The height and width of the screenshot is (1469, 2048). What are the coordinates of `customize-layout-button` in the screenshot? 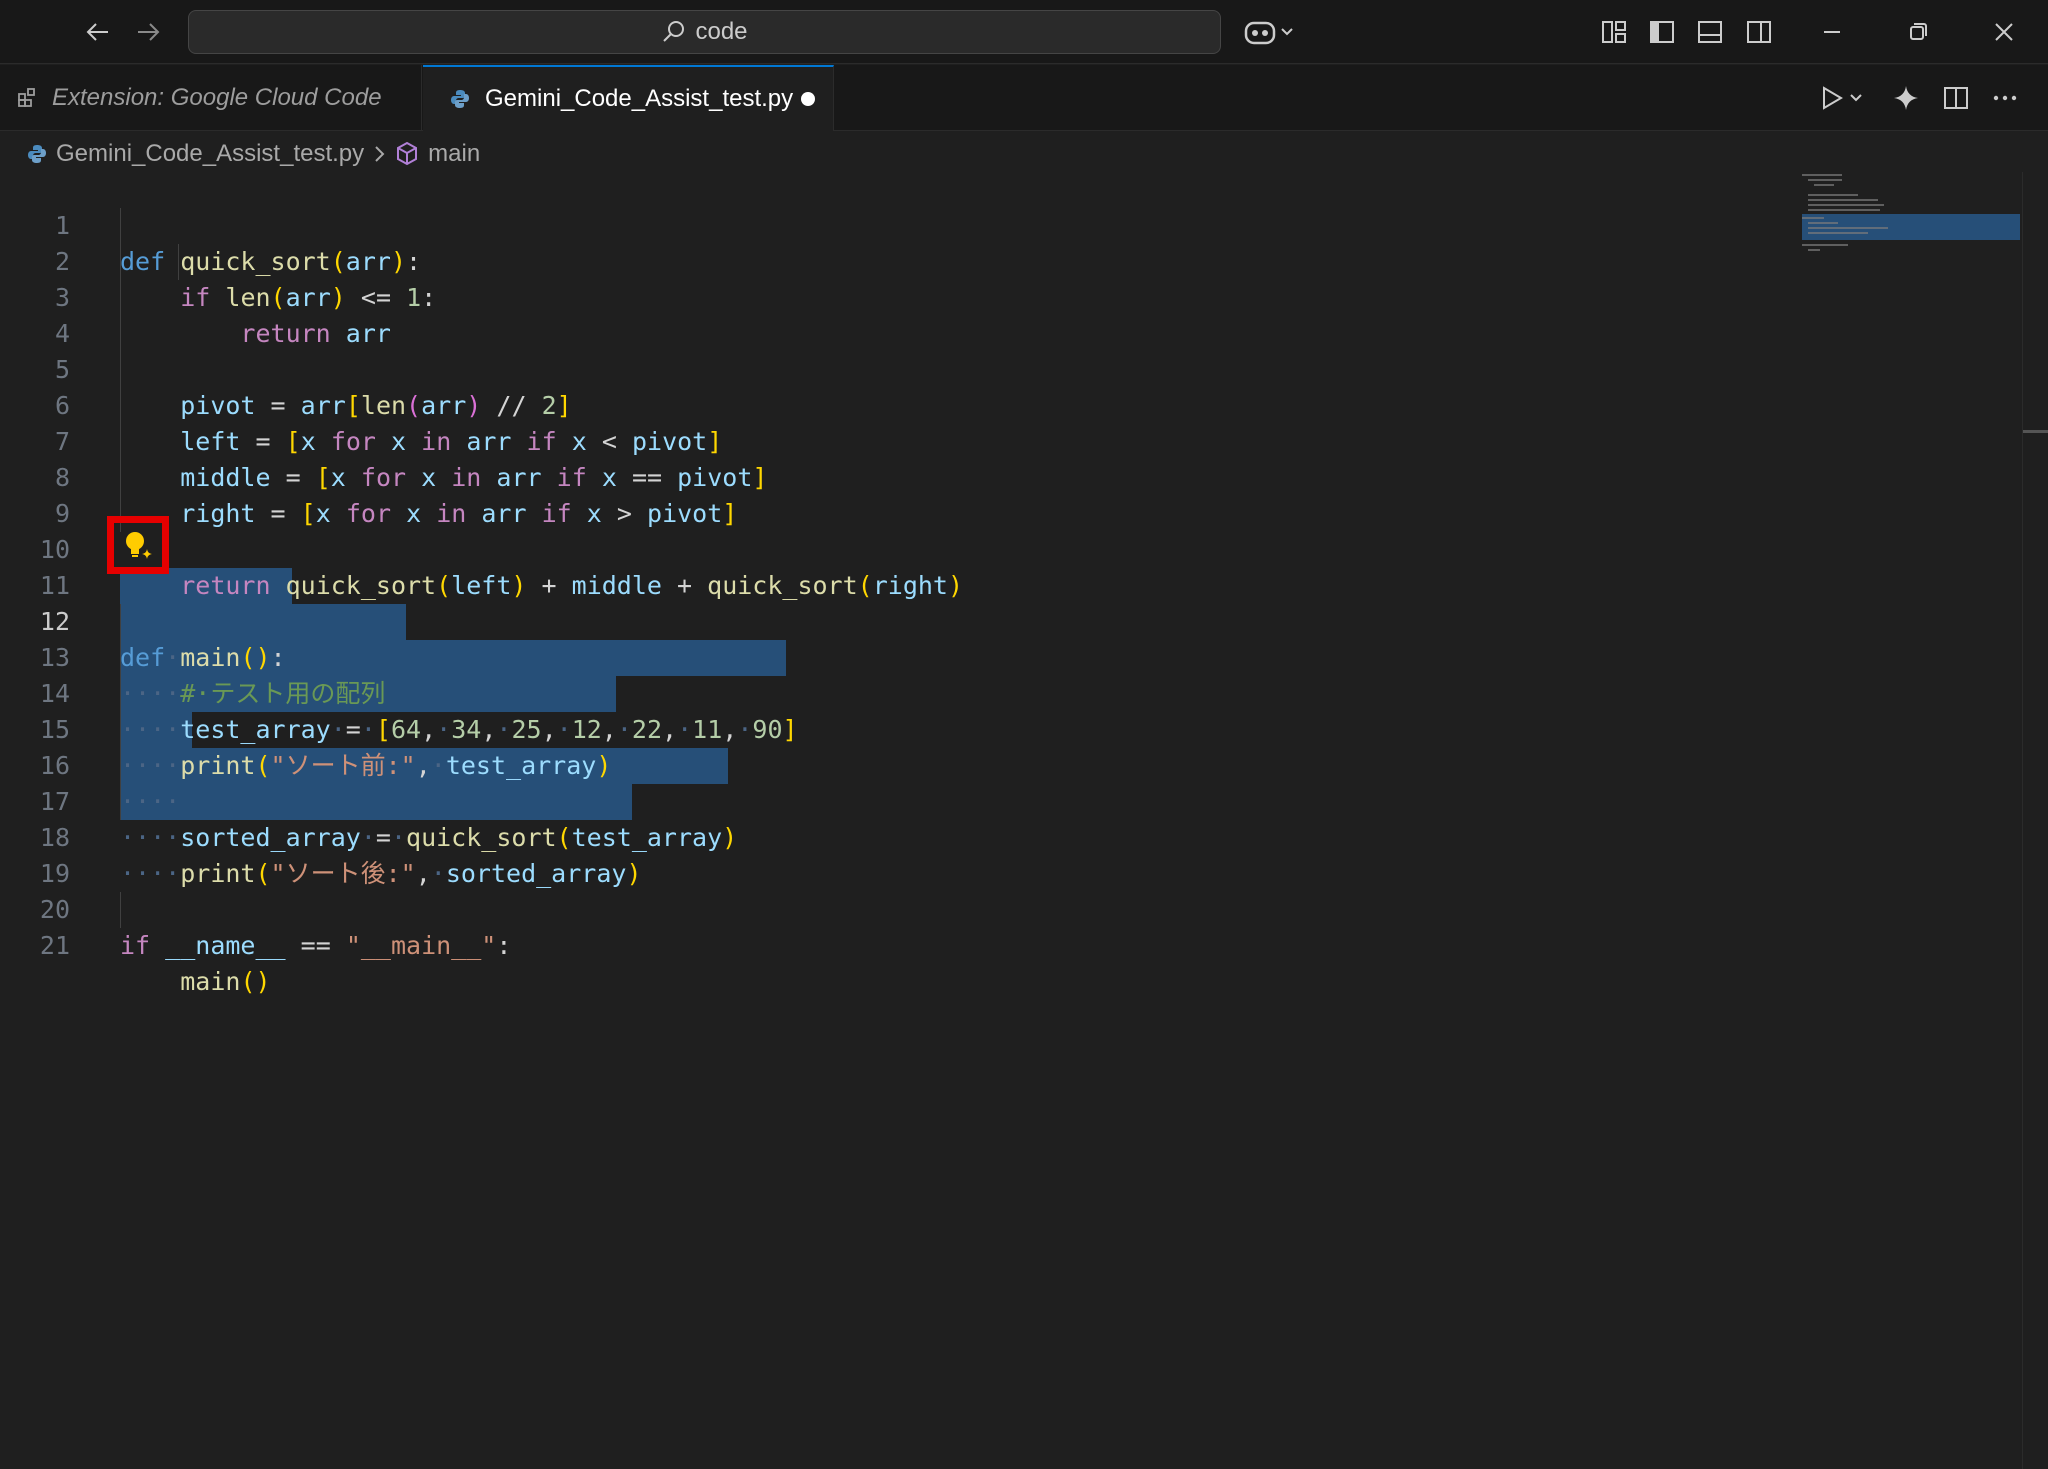 It's located at (1614, 32).